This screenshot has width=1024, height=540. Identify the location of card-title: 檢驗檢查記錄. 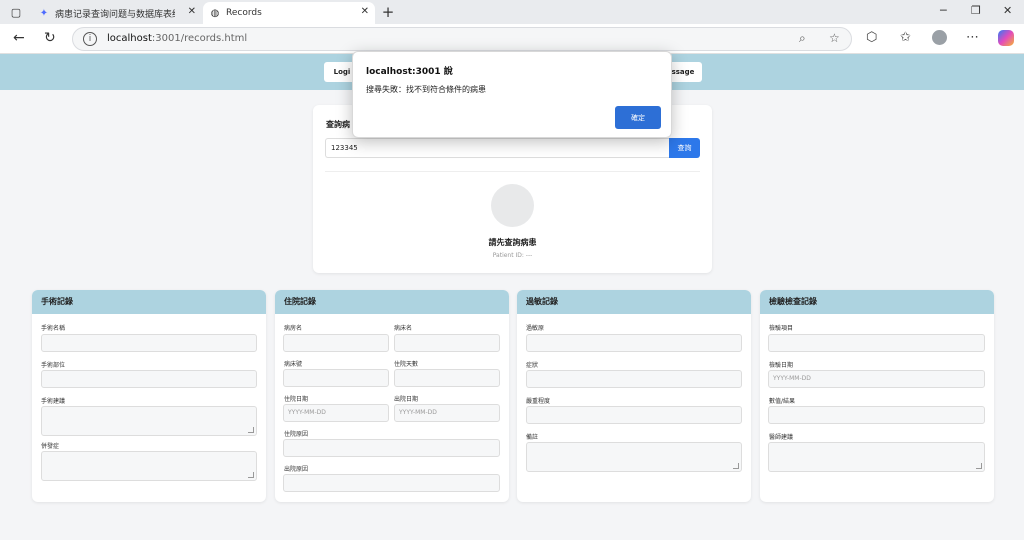
(877, 302).